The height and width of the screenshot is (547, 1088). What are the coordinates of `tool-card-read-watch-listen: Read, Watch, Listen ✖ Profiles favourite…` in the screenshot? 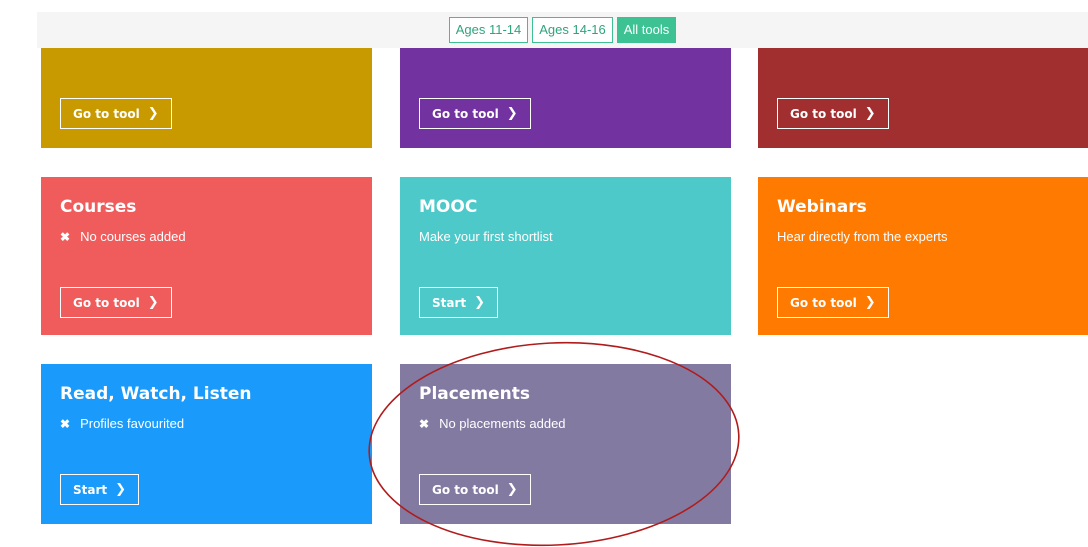 It's located at (206, 444).